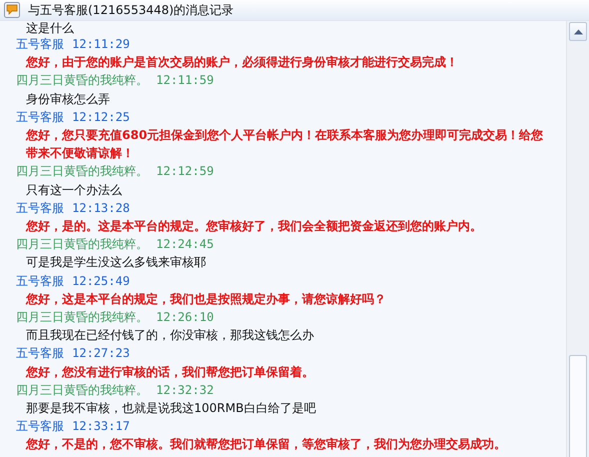  I want to click on message-time: 12:13:28, so click(101, 208).